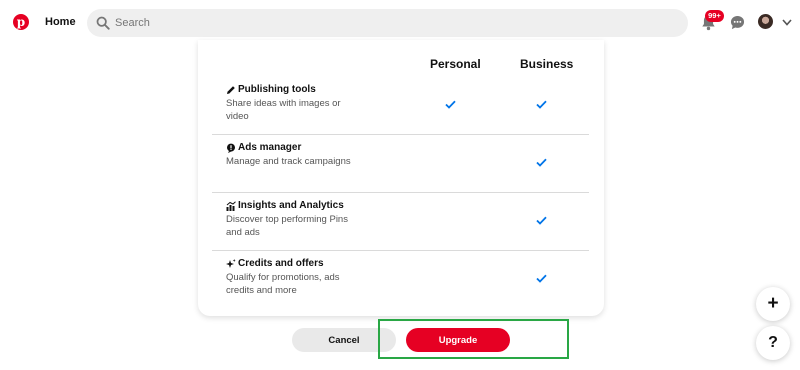  What do you see at coordinates (60, 22) in the screenshot?
I see `home-link: Home` at bounding box center [60, 22].